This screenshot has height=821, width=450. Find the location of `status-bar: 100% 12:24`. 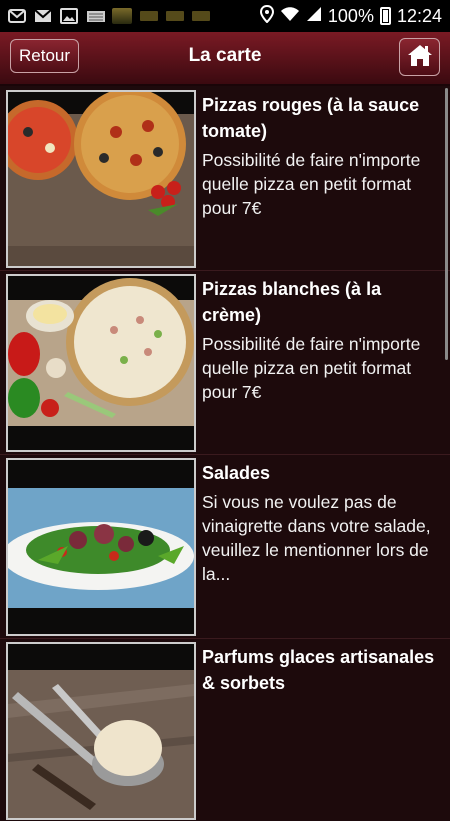

status-bar: 100% 12:24 is located at coordinates (225, 16).